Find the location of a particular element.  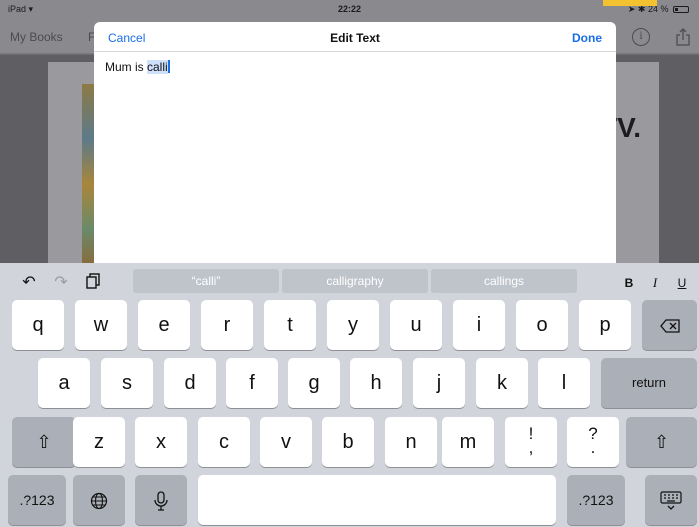

globe-key is located at coordinates (99, 500).